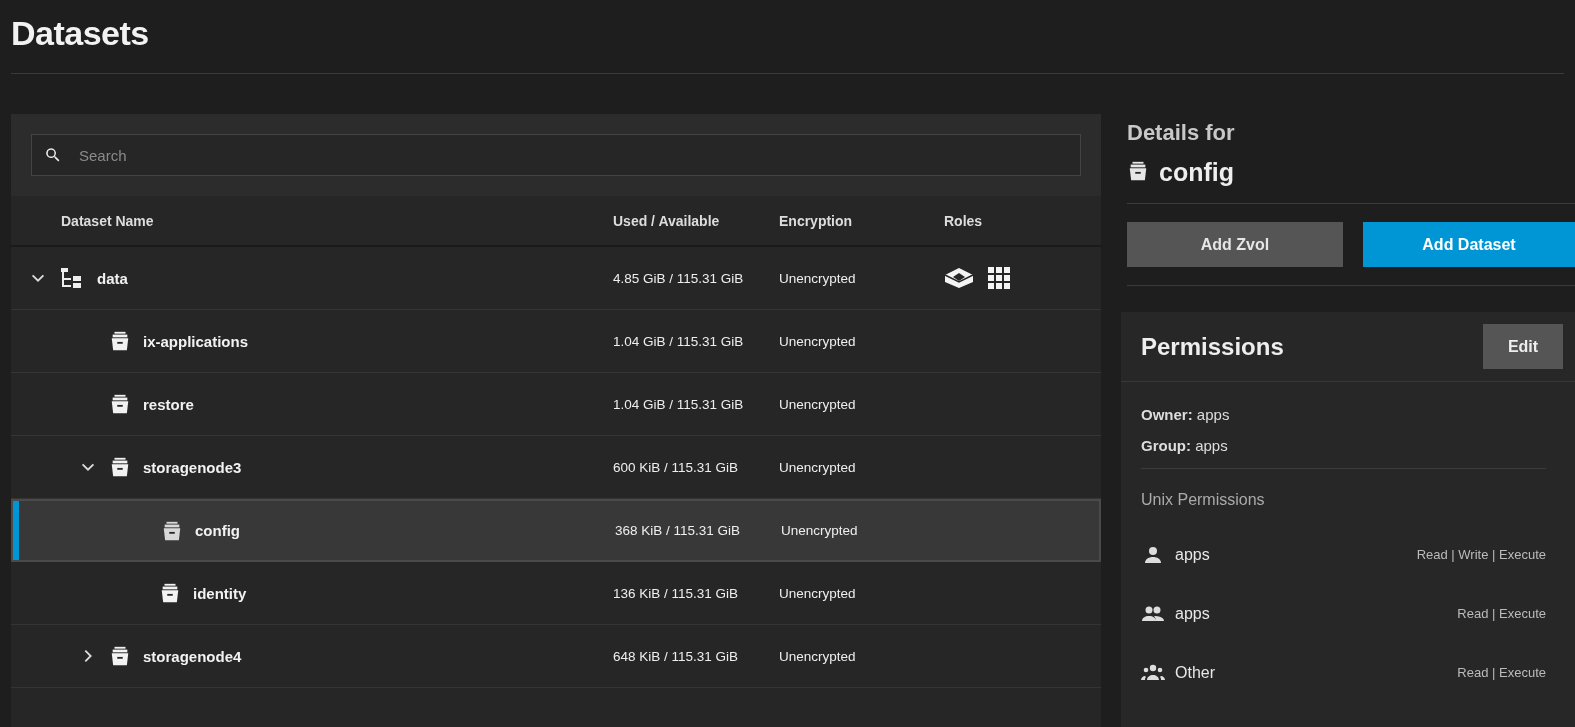  I want to click on dataset-title: config, so click(1196, 172).